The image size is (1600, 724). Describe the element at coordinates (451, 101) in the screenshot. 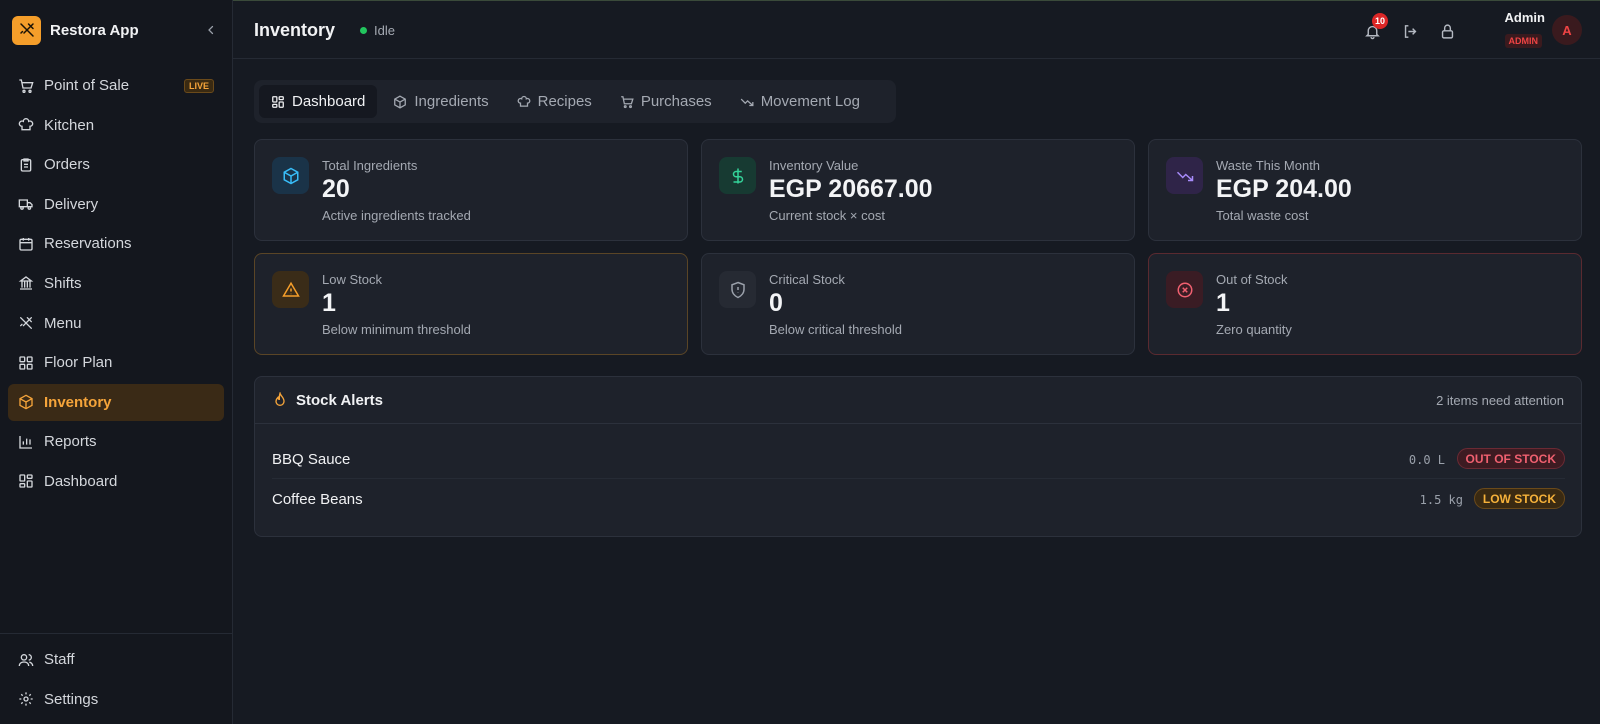

I see `tab-label: Ingredients` at that location.